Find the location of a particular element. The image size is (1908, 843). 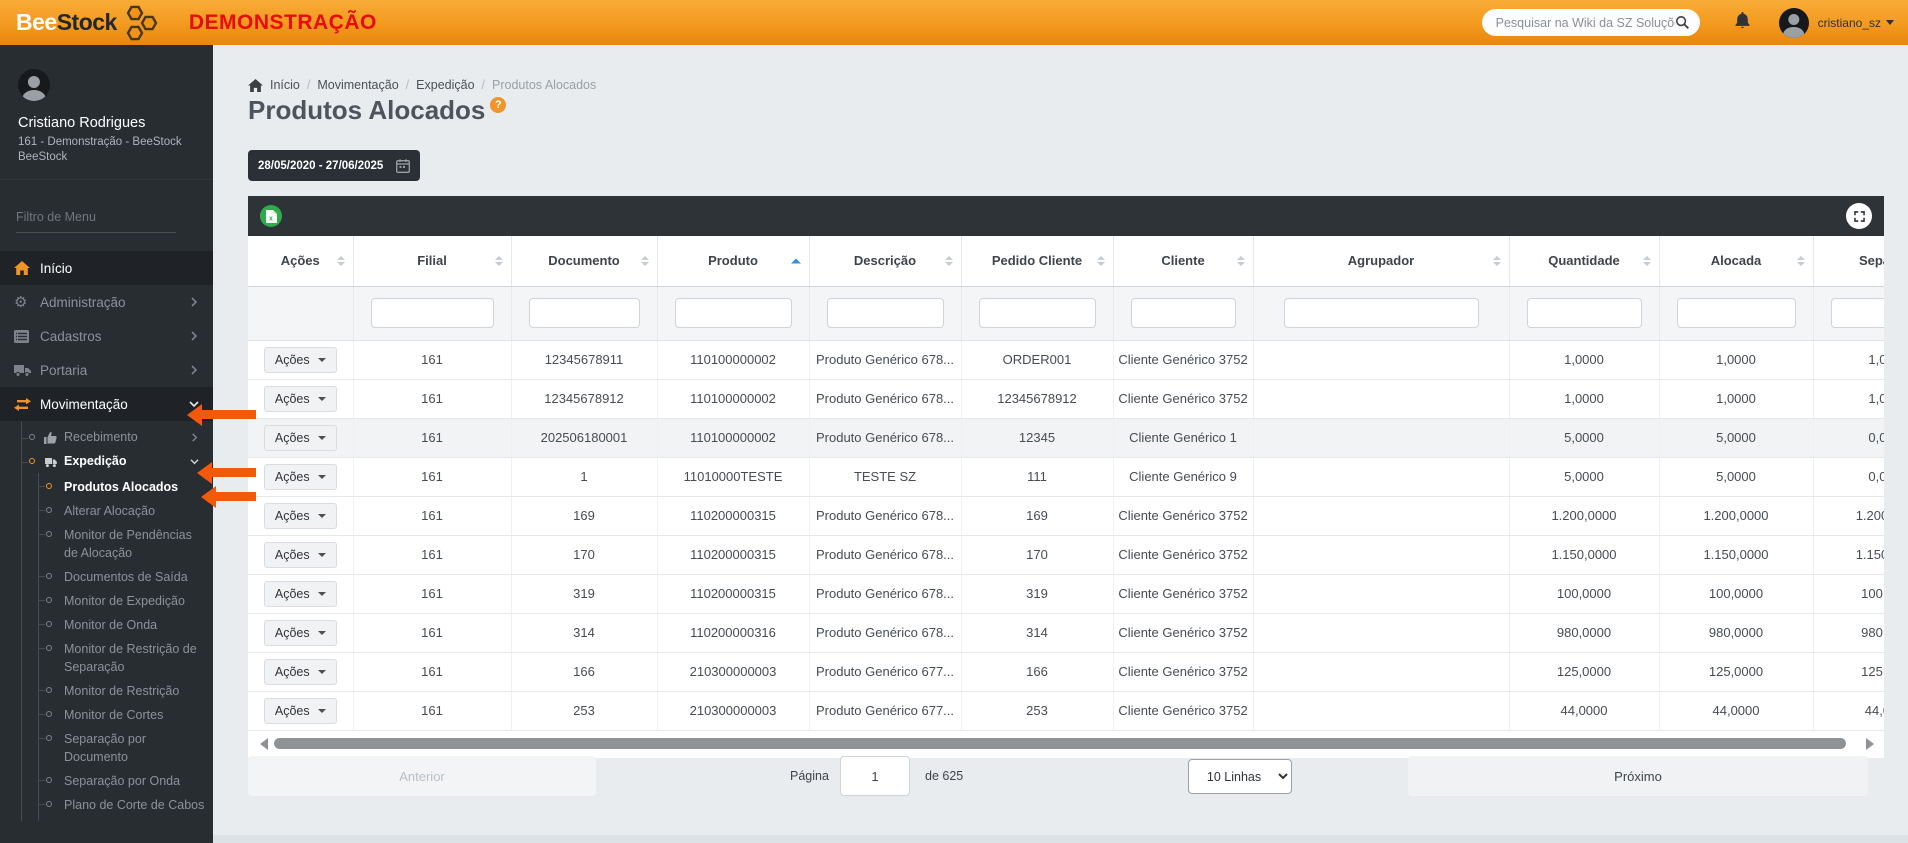

filter-input-cliente is located at coordinates (1183, 313).